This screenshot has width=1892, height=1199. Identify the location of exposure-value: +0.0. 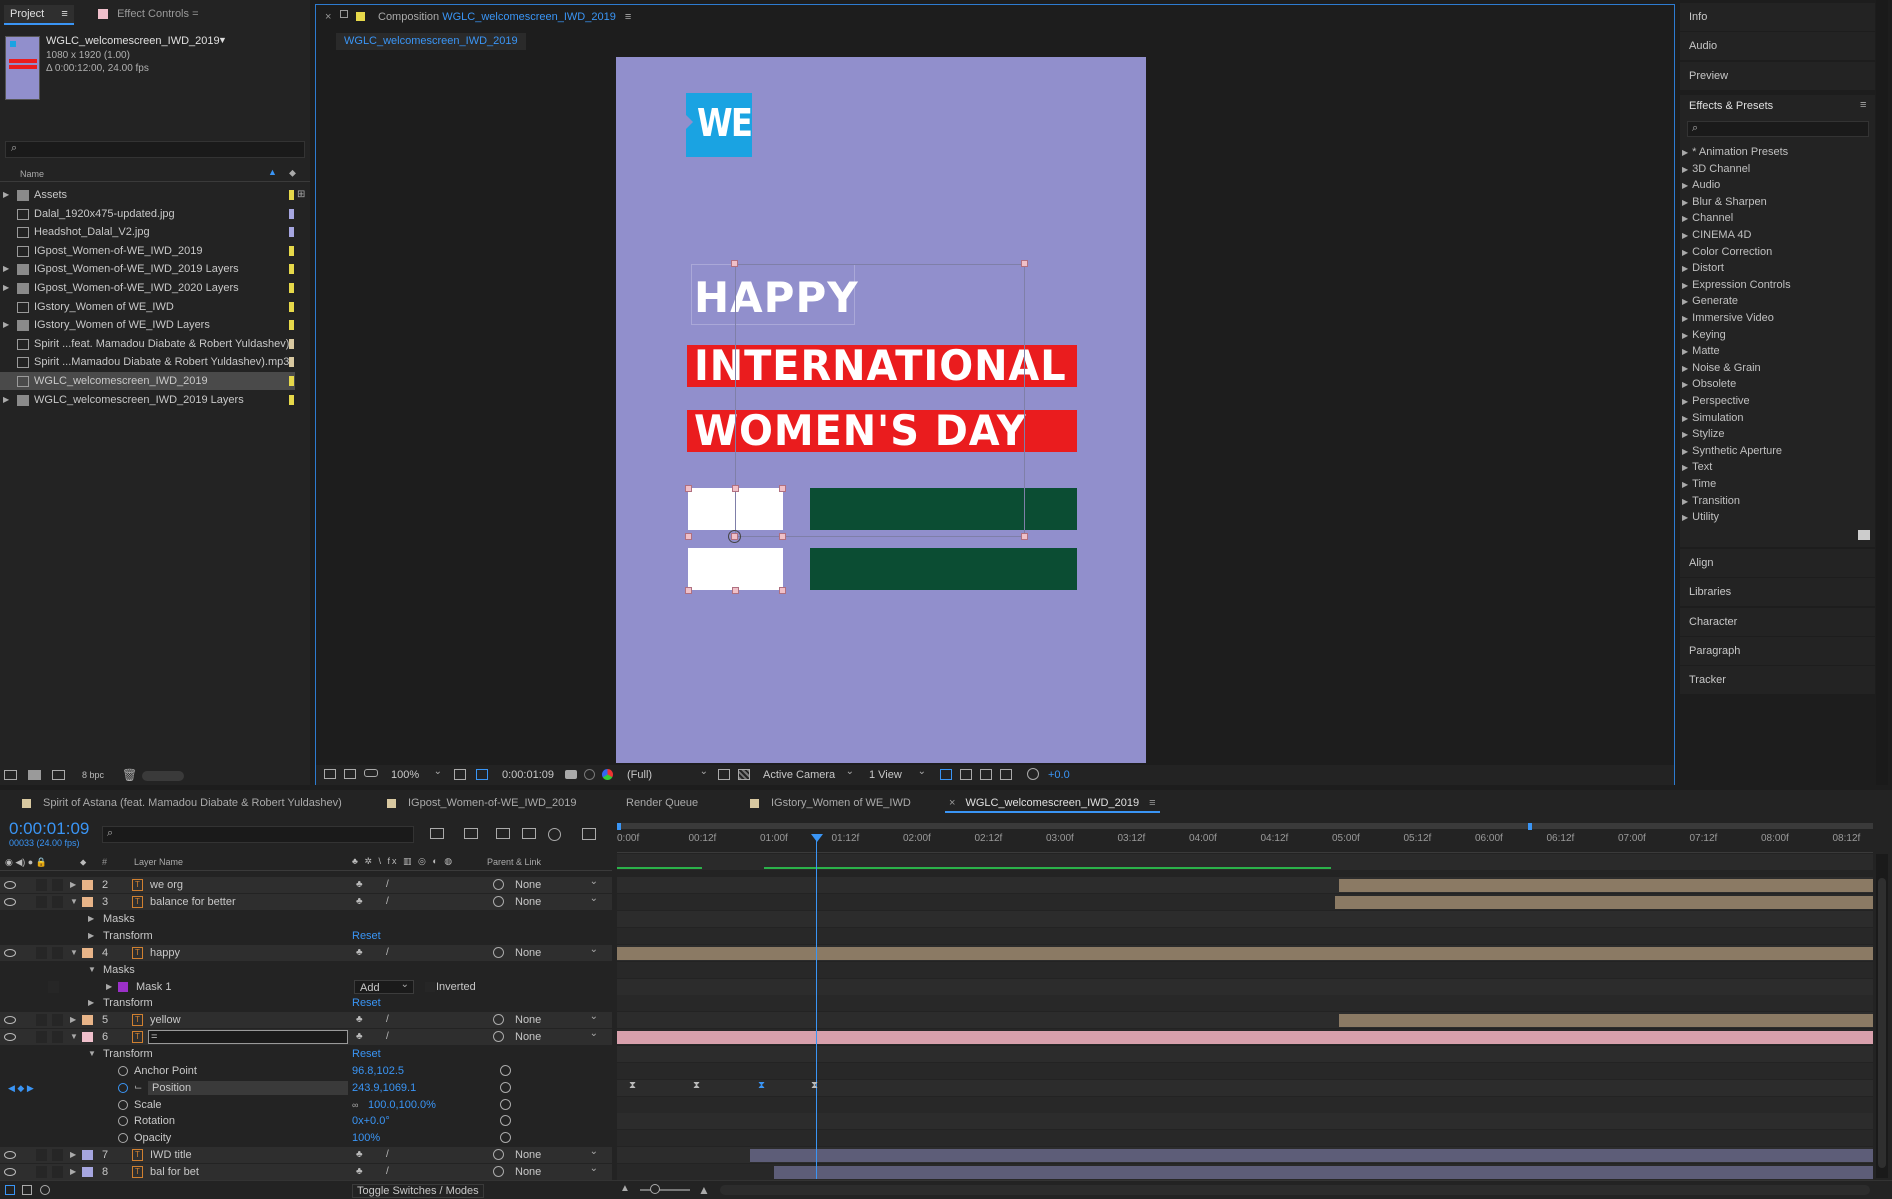
(1059, 775).